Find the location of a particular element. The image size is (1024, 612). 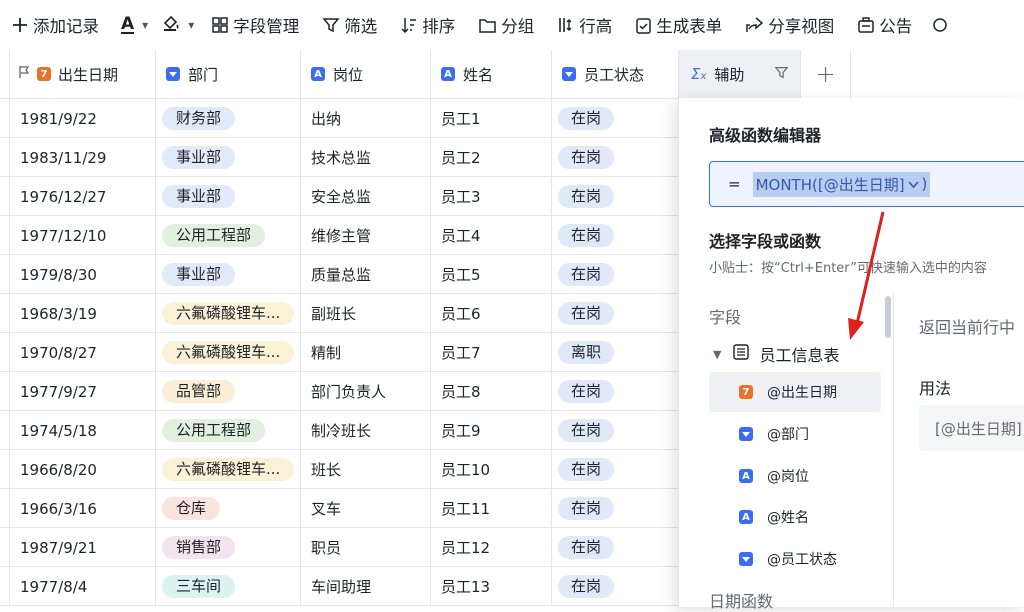

cell-name: 员工11 is located at coordinates (491, 508).